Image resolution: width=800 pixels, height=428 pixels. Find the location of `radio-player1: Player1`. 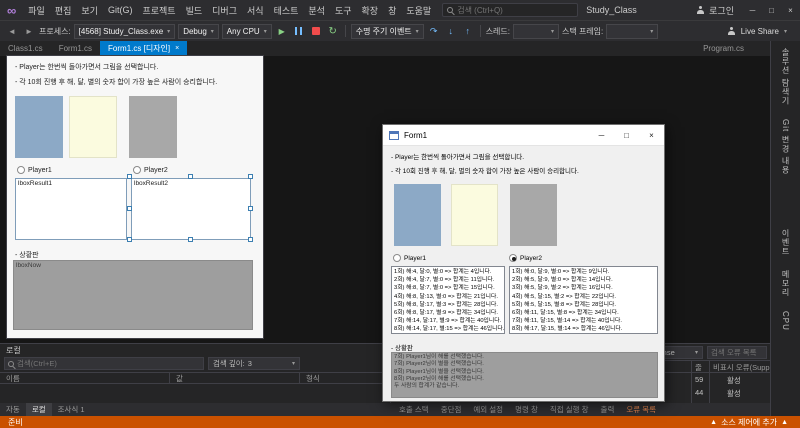

radio-player1: Player1 is located at coordinates (409, 258).